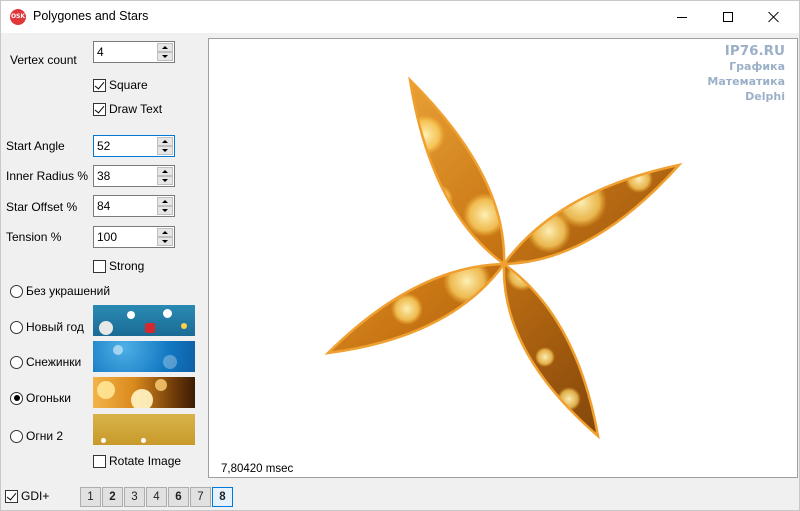  I want to click on draw-text-checkbox: Draw Text, so click(127, 109).